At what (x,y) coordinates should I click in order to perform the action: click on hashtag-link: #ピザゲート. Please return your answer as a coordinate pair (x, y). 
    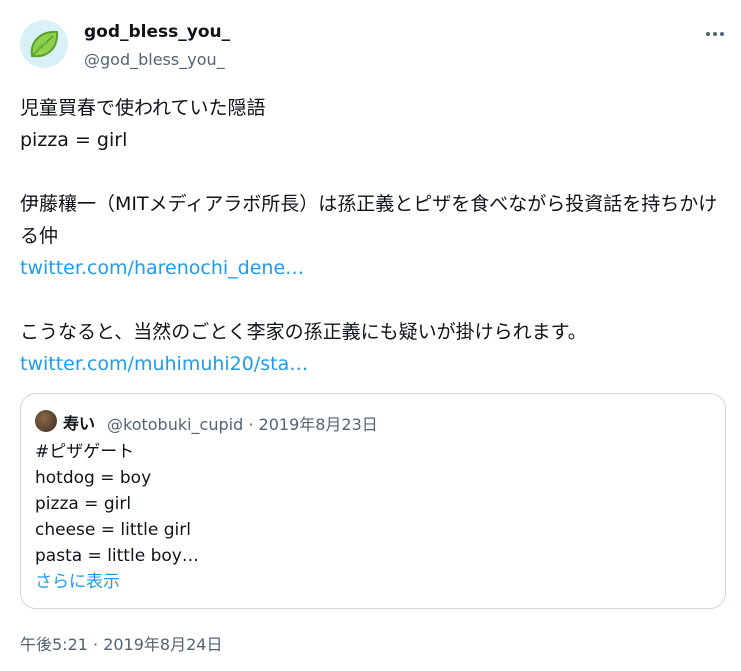
    Looking at the image, I should click on (370, 452).